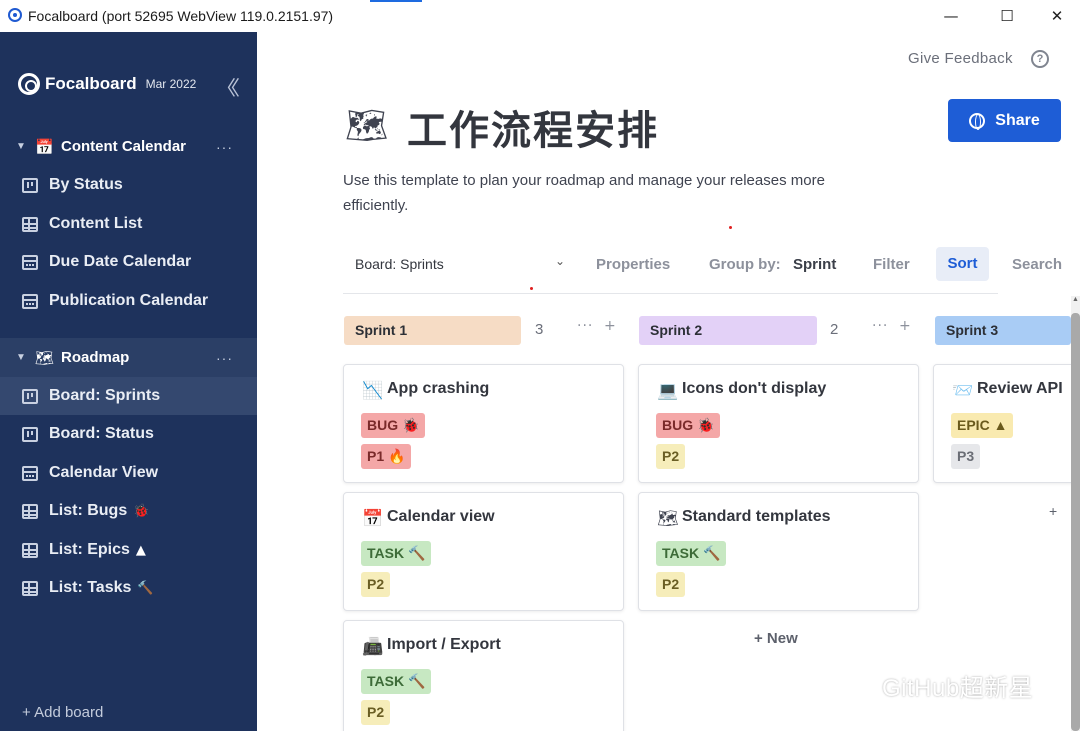  I want to click on sort-button: Sort, so click(962, 264).